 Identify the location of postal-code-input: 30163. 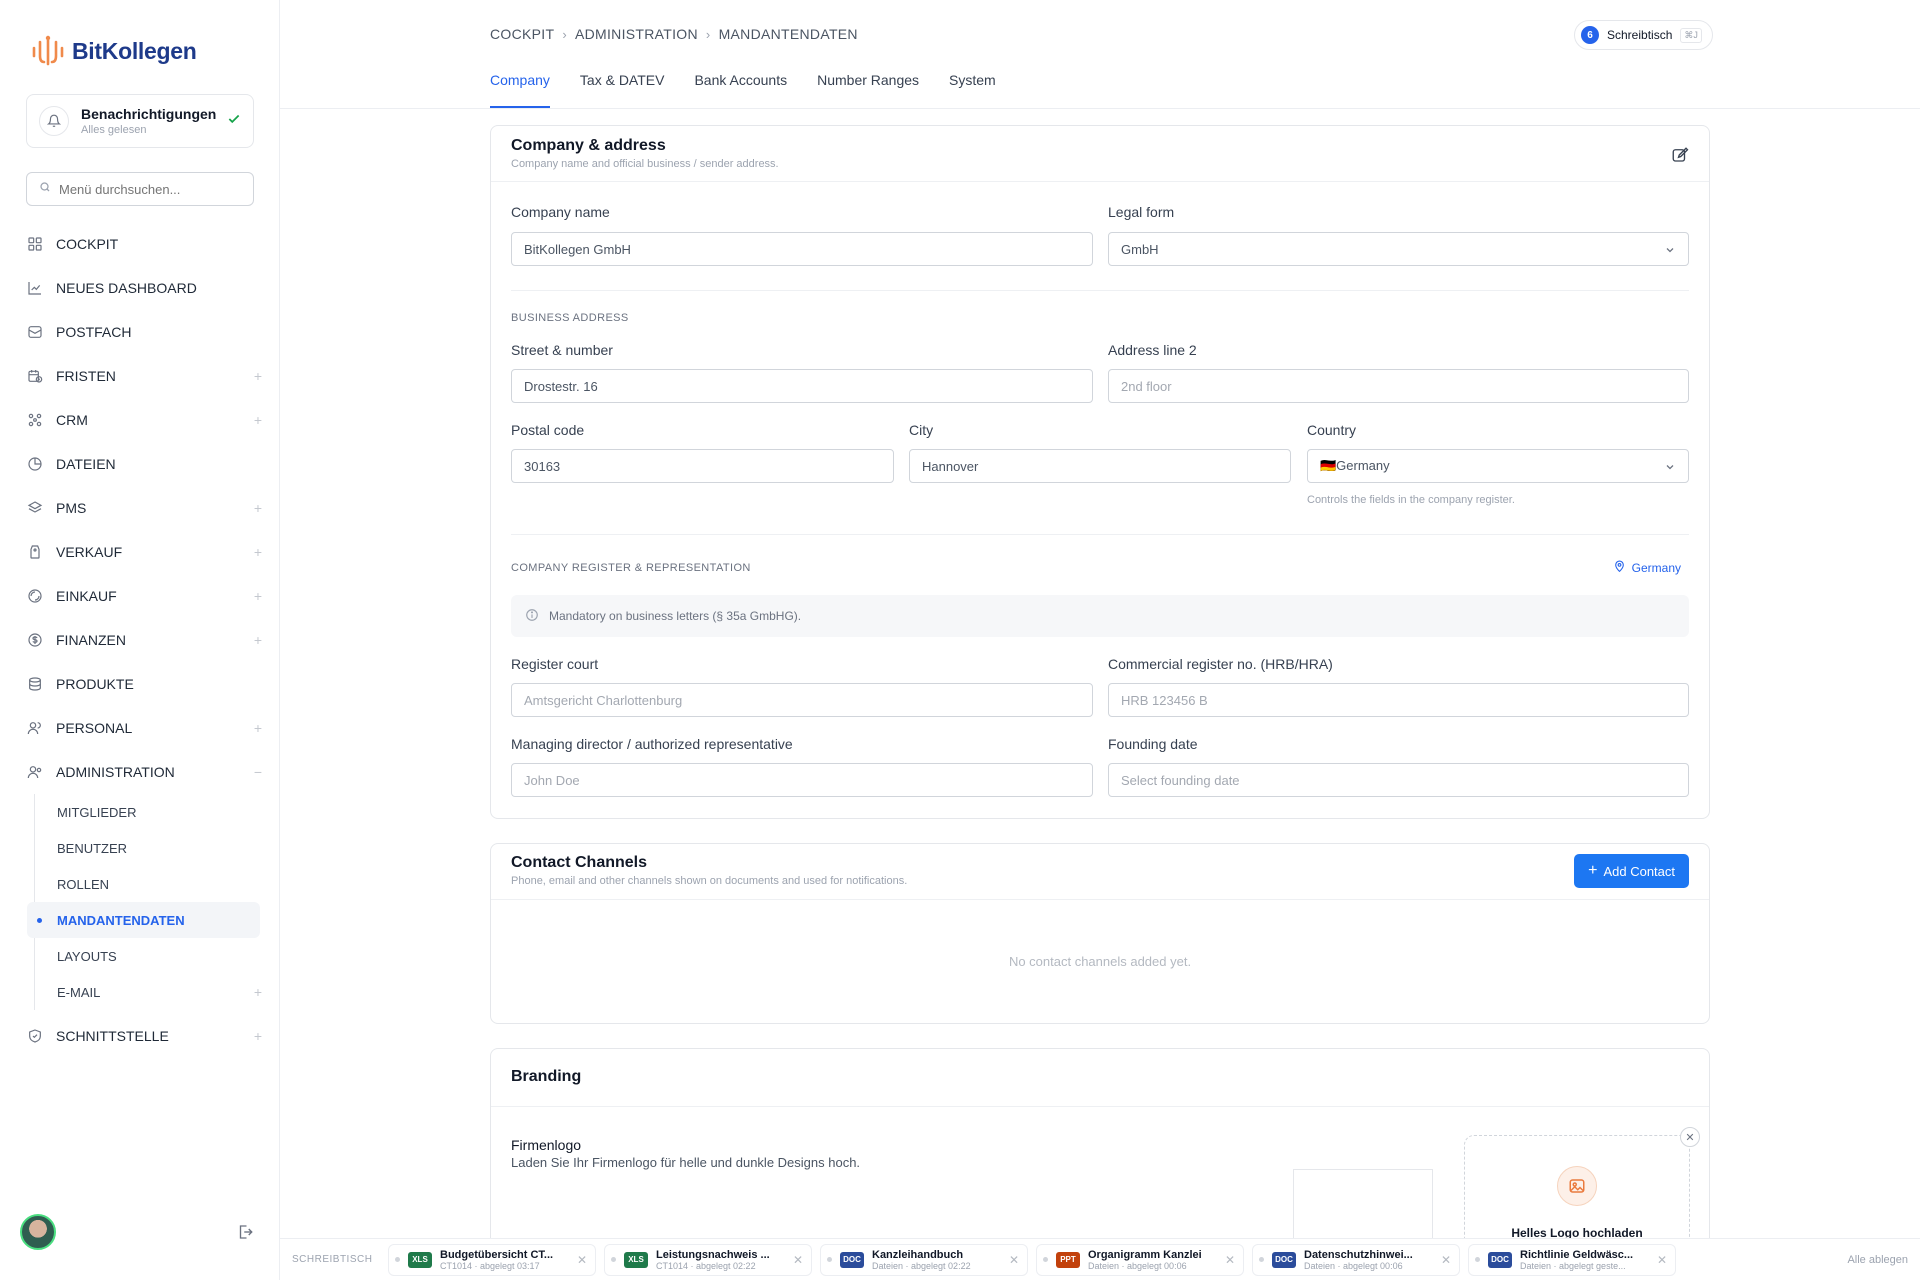
(702, 466).